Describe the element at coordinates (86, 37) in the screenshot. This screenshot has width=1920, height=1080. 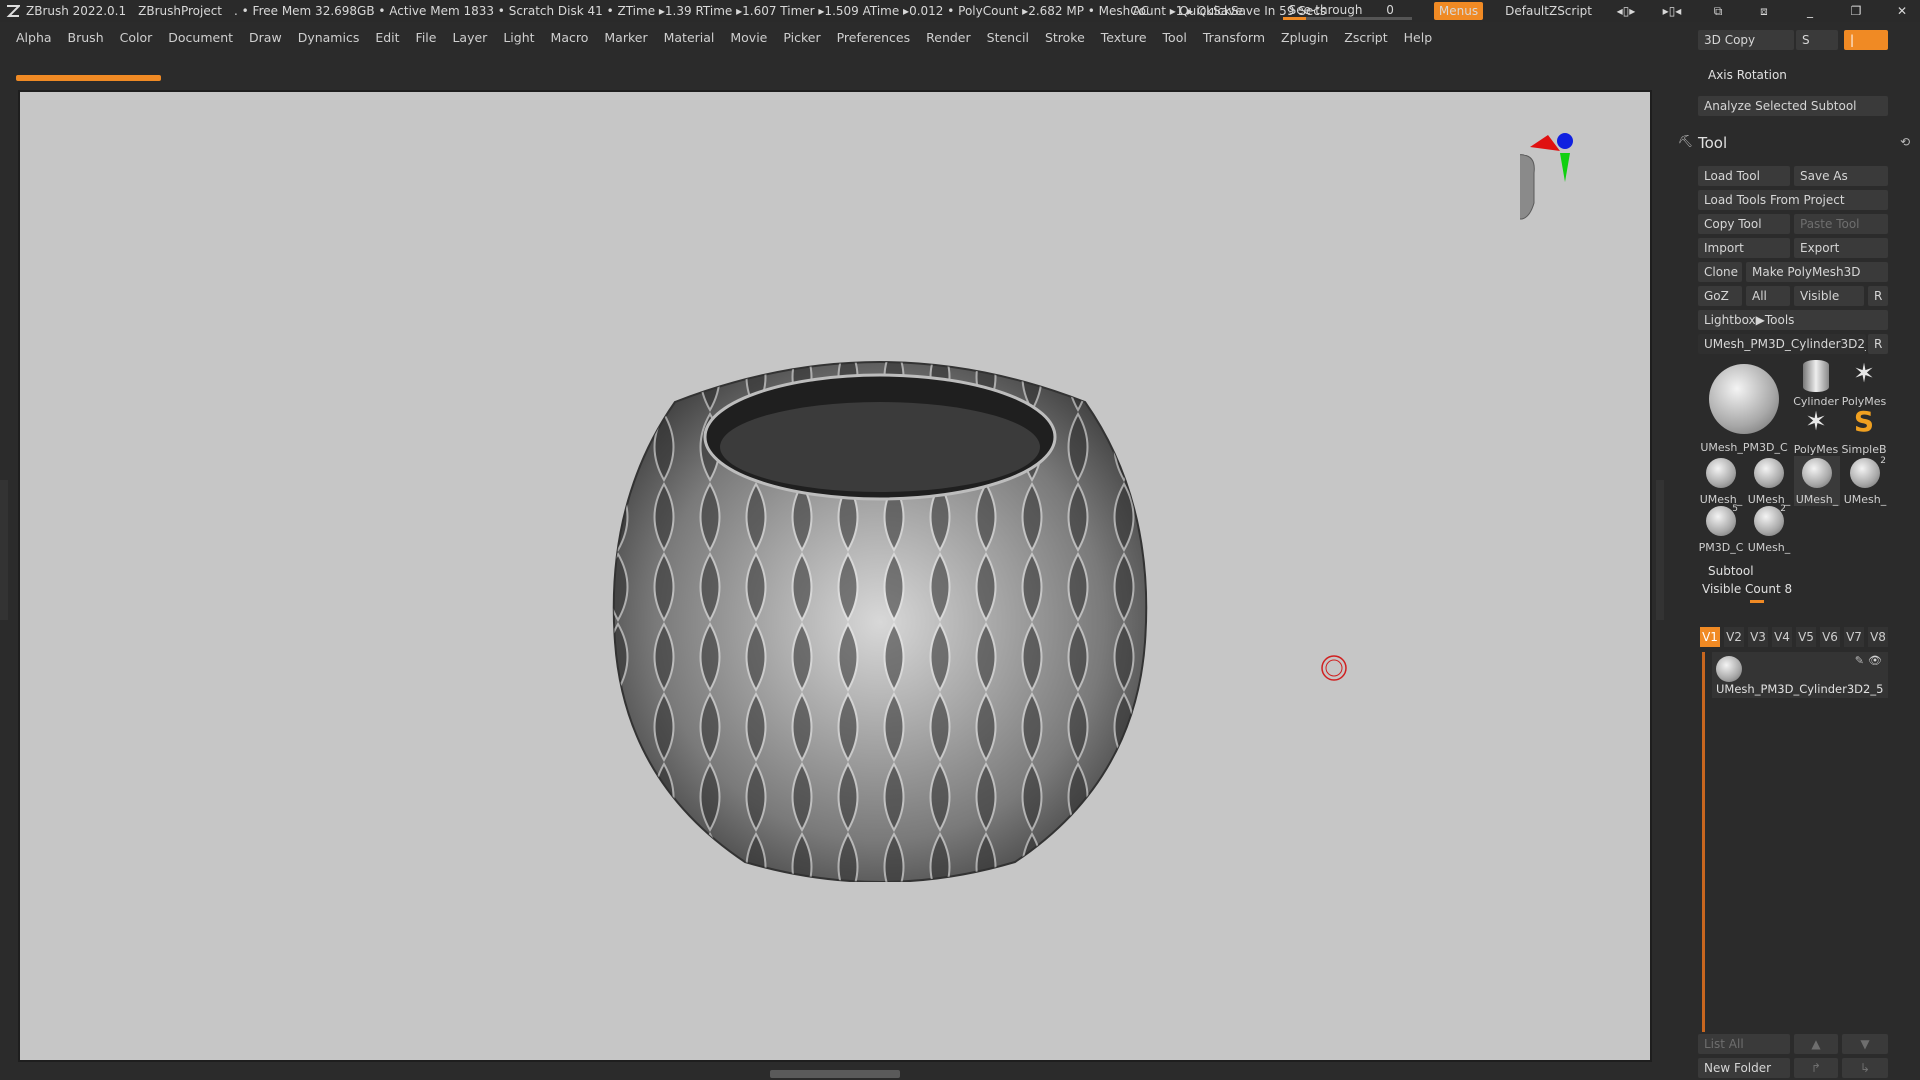
I see `menu-brush: Brush` at that location.